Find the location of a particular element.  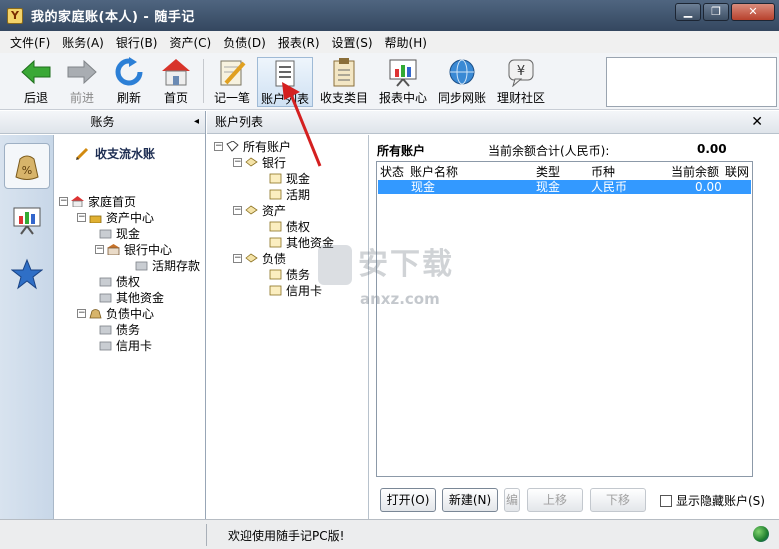

show-hidden-checkbox: 显示隐藏账户(S) is located at coordinates (712, 500).